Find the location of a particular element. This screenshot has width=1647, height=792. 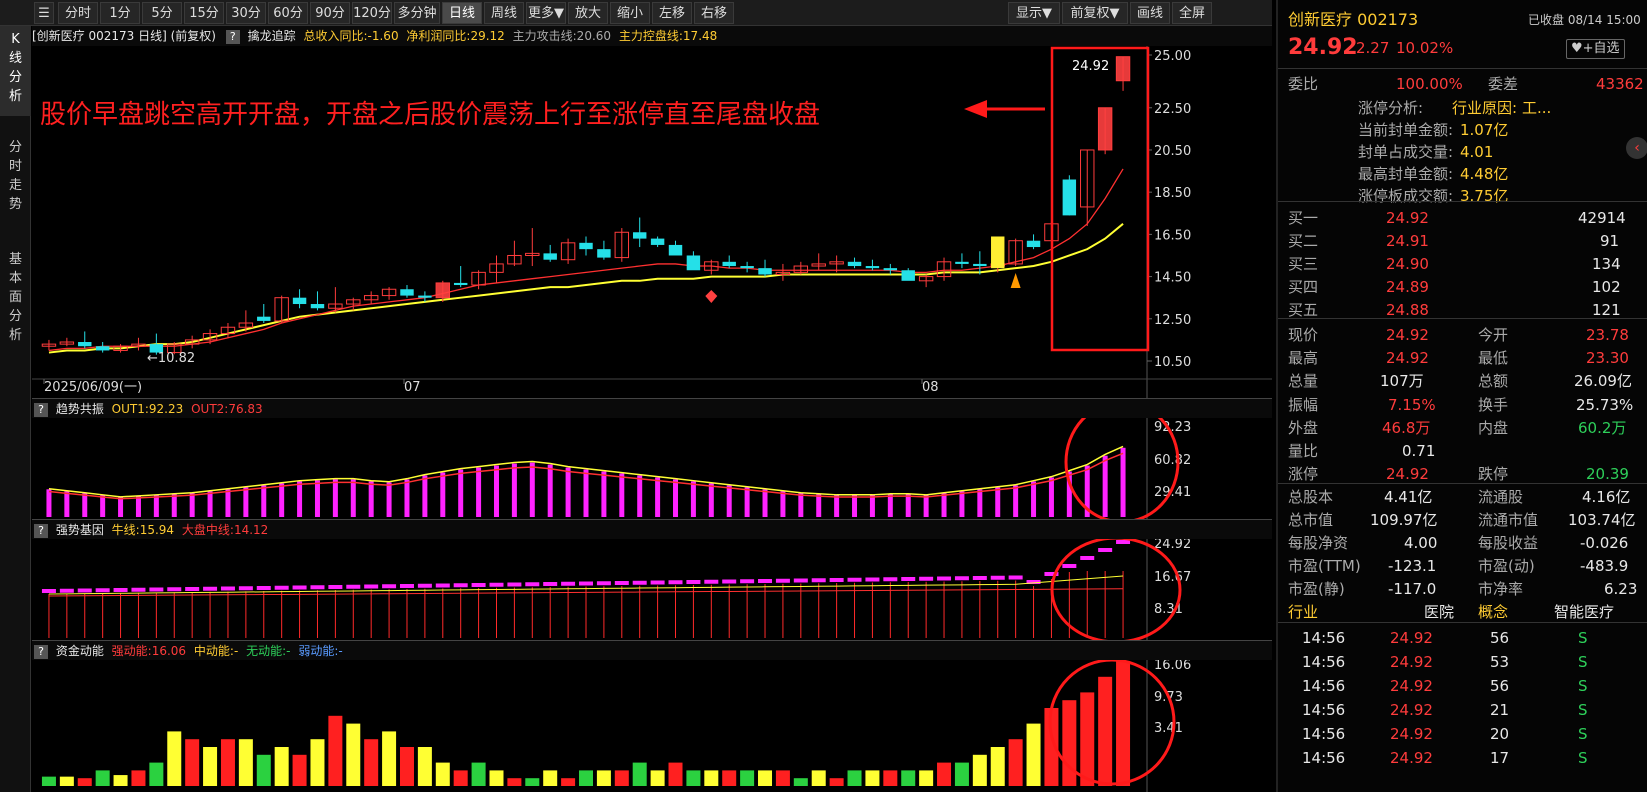

period-button: 120分 is located at coordinates (372, 13).